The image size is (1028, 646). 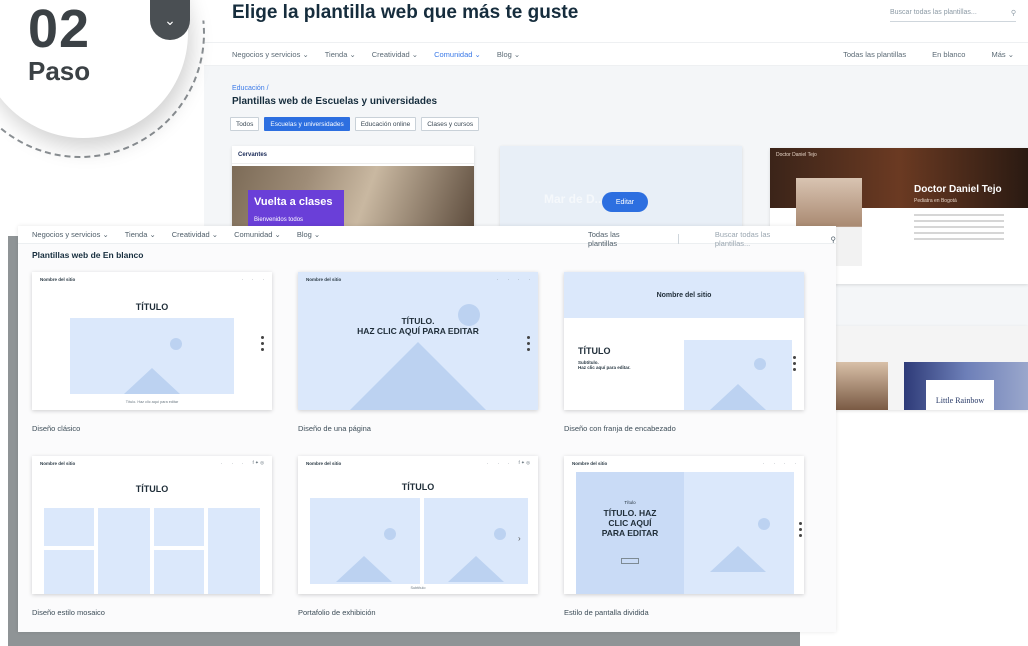 I want to click on thumb-kicker: Título, so click(x=630, y=502).